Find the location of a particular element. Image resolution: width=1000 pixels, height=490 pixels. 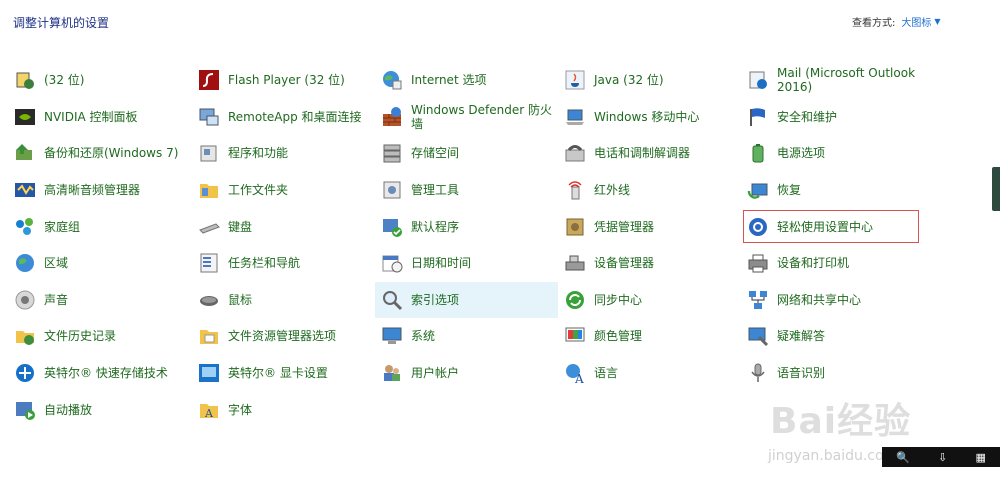

cp-item-label: 鼠标 is located at coordinates (240, 299).